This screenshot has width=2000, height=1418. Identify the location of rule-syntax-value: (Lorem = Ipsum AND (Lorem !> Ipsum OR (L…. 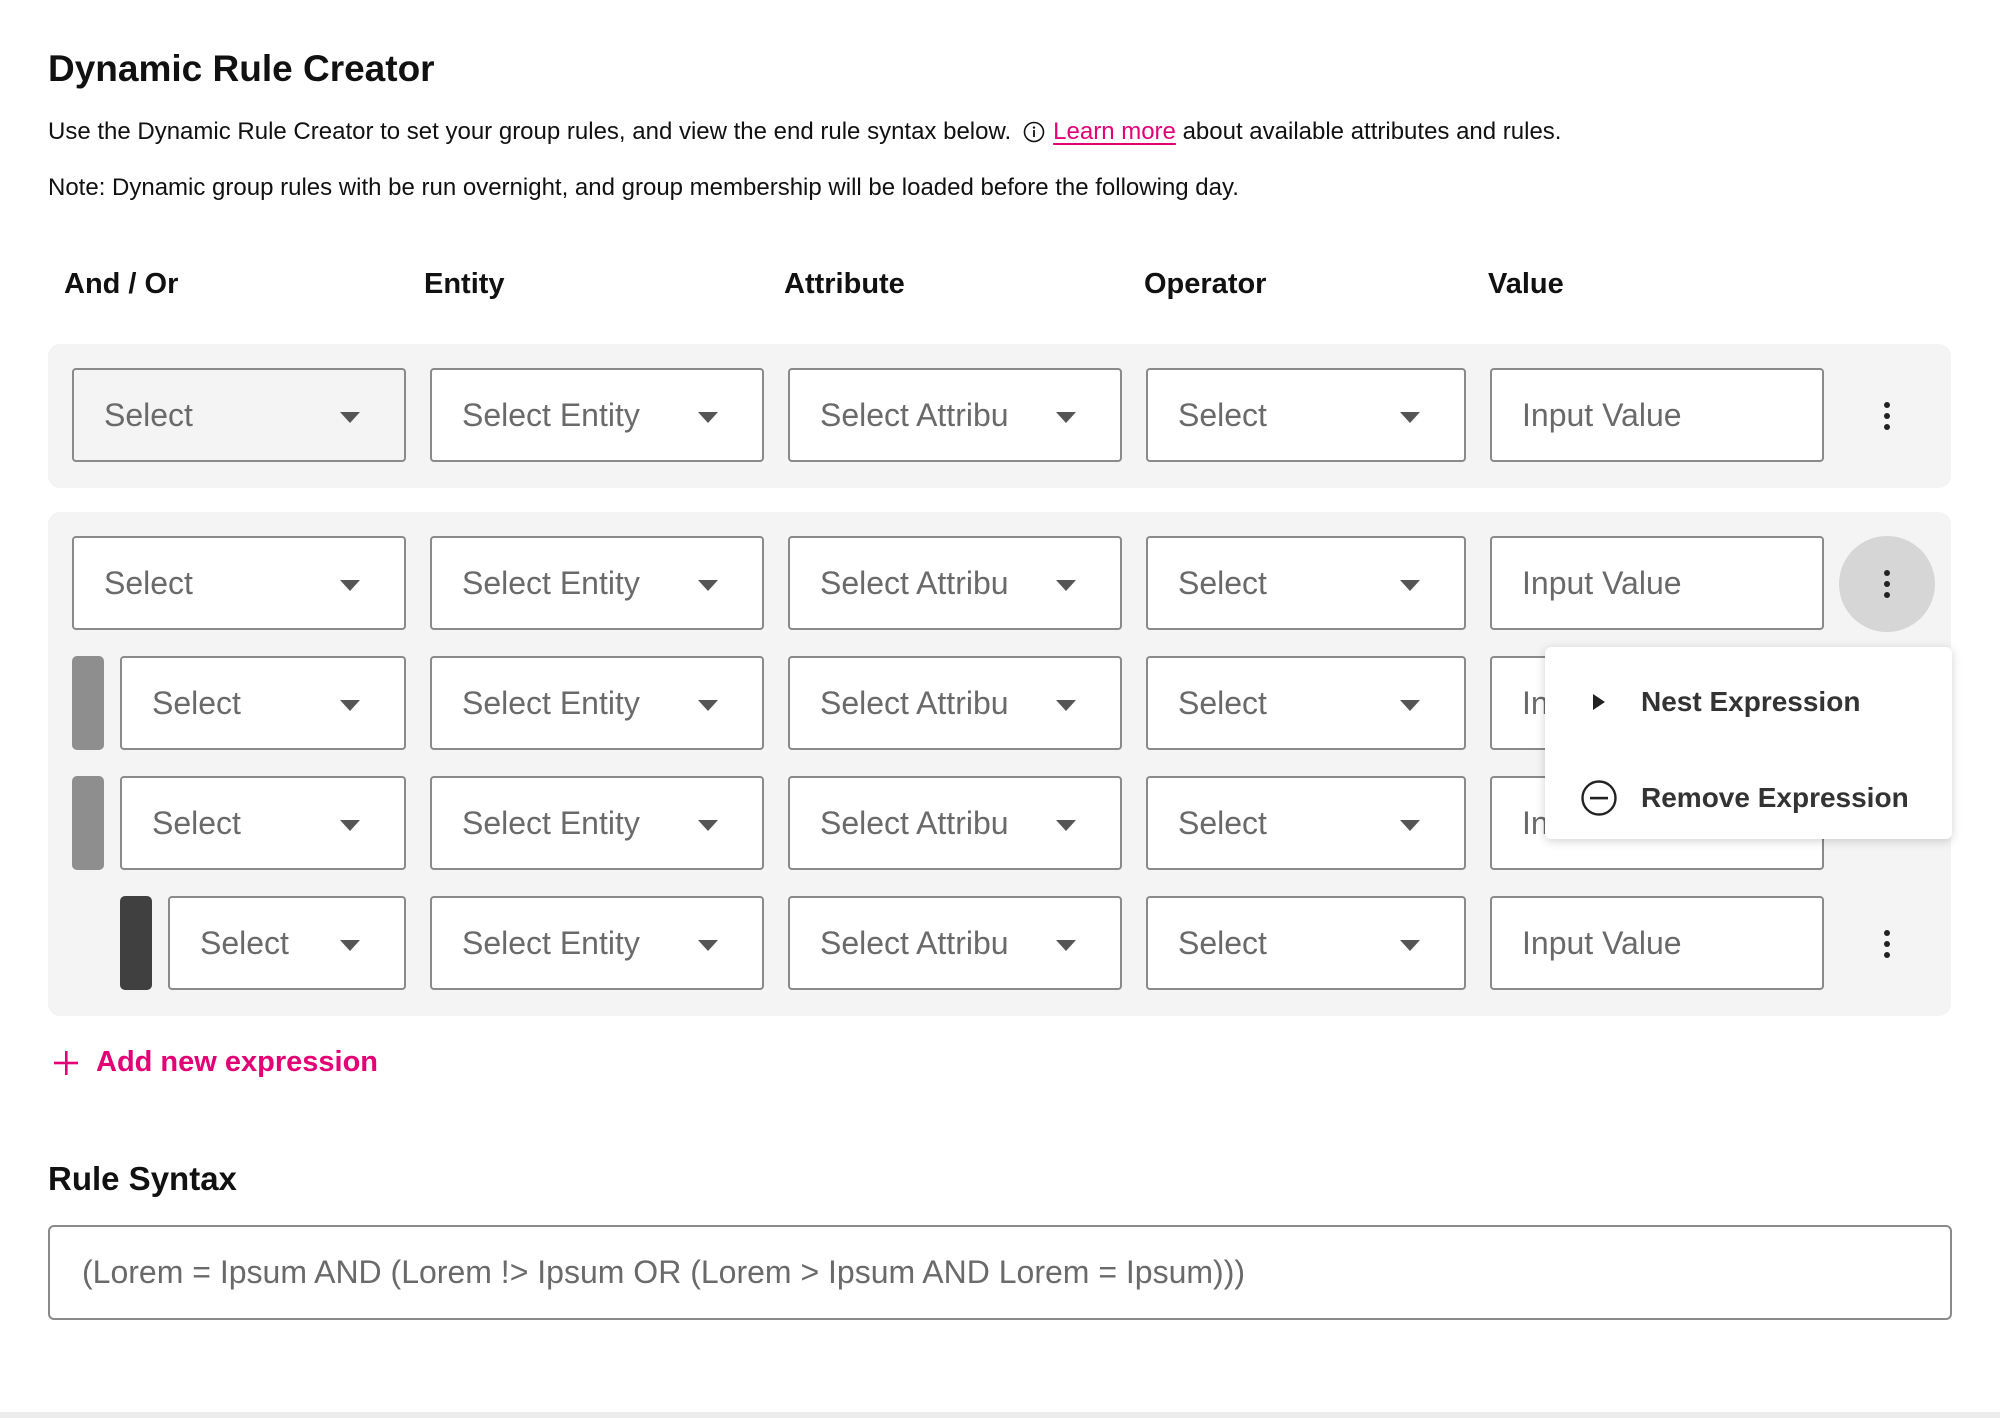
(664, 1272).